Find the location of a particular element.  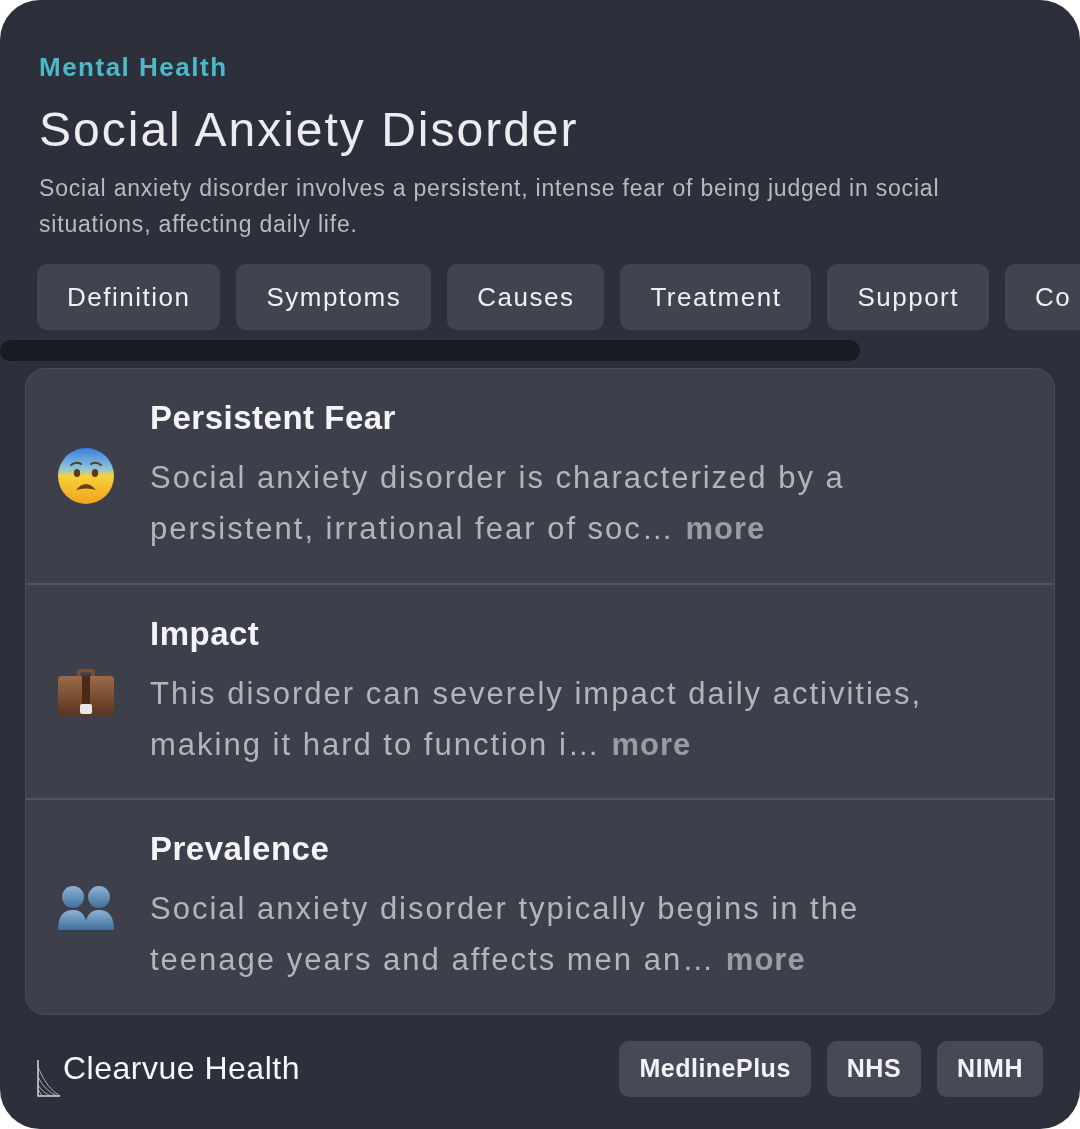

description-text: Social anxiety disorder involves a persistent, intense fear of being judged in social situations, affecting daily life. is located at coordinates (490, 206).